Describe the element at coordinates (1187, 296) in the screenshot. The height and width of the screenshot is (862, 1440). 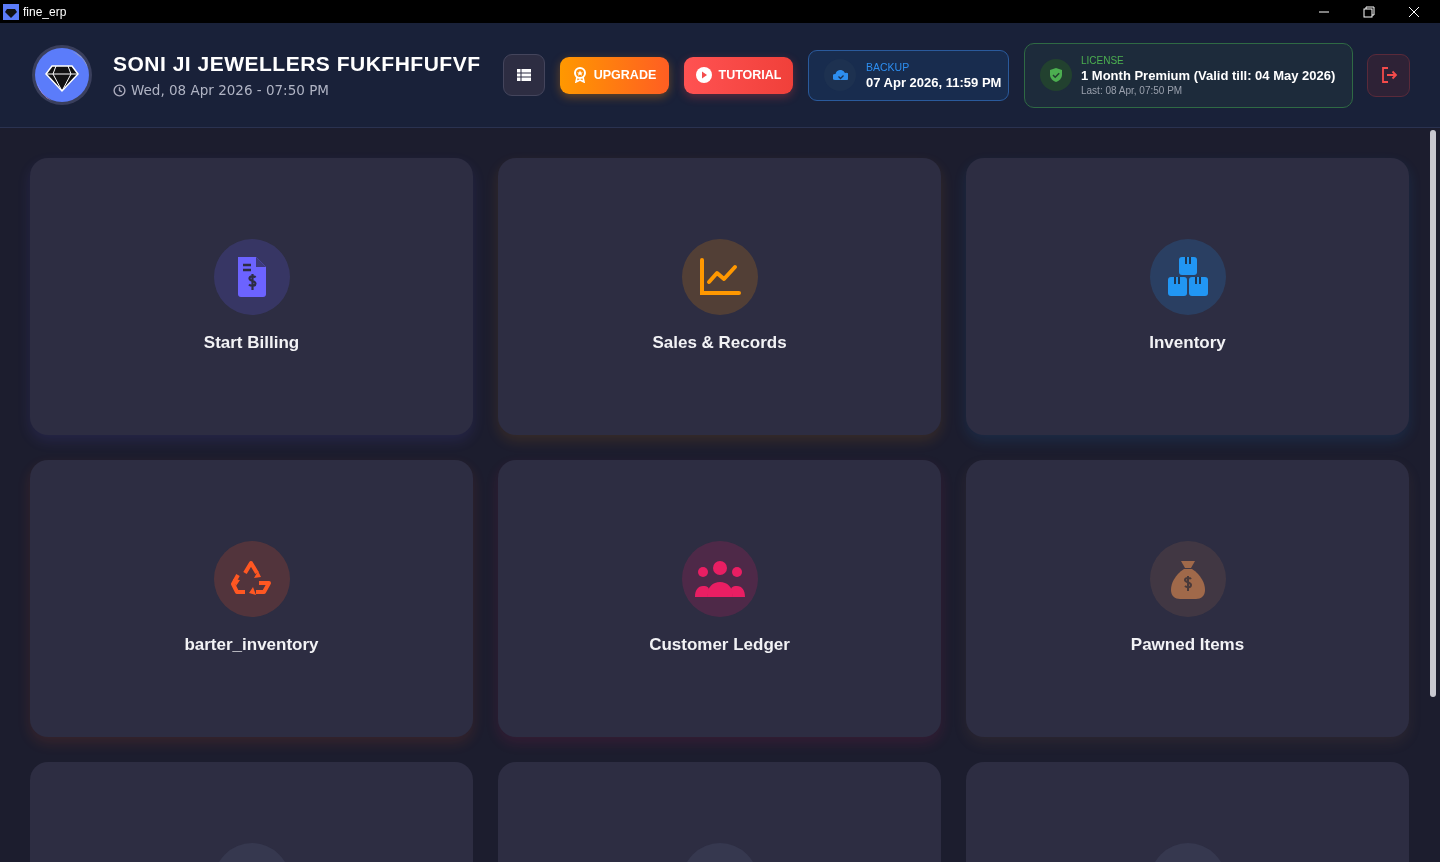
I see `module-tile: Inventory` at that location.